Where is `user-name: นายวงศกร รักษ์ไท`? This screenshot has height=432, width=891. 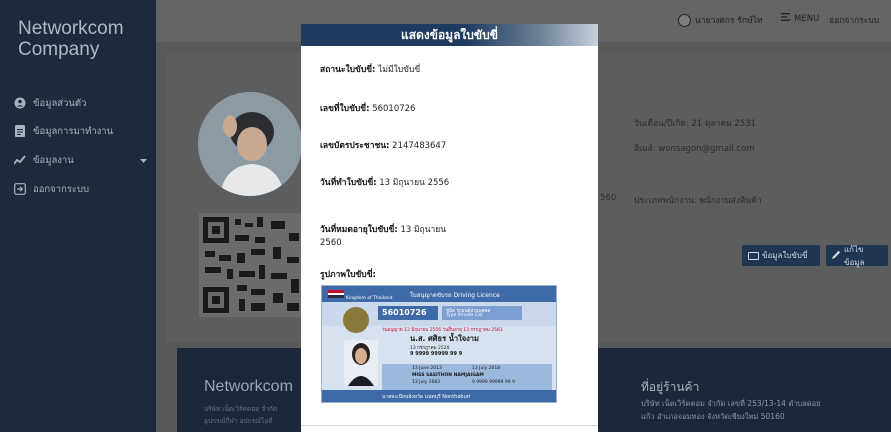
user-name: นายวงศกร รักษ์ไท is located at coordinates (729, 21).